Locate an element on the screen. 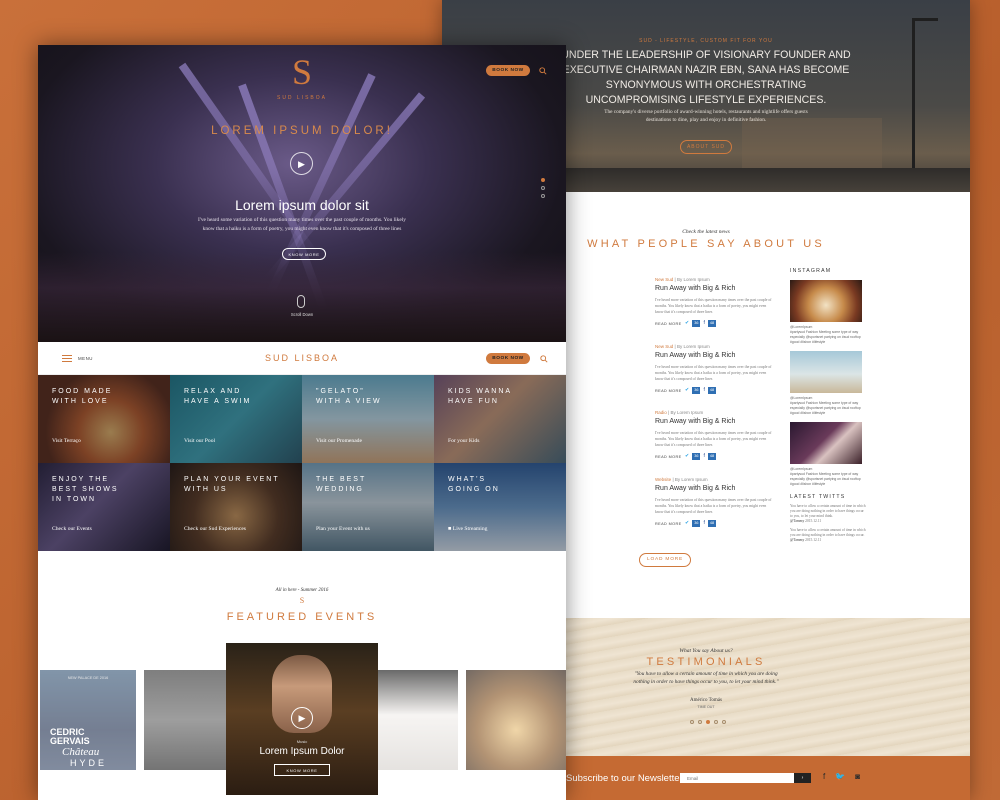  newsletter-submit-button: › is located at coordinates (802, 778).